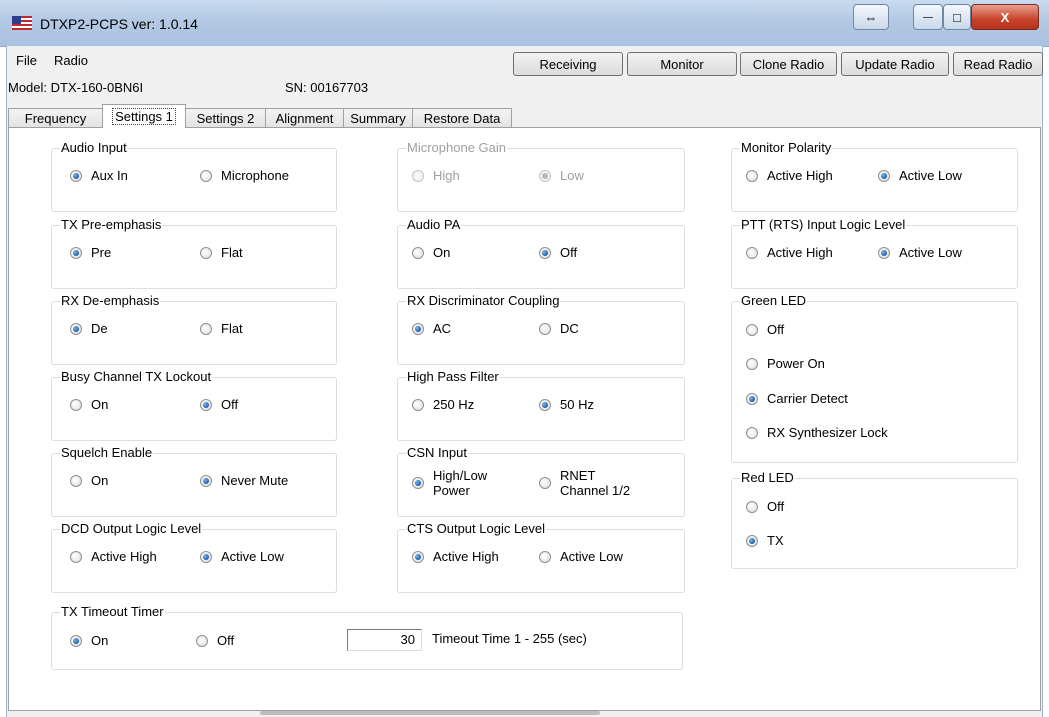  What do you see at coordinates (221, 328) in the screenshot?
I see `rx-deemphasis-flat-radio: Flat` at bounding box center [221, 328].